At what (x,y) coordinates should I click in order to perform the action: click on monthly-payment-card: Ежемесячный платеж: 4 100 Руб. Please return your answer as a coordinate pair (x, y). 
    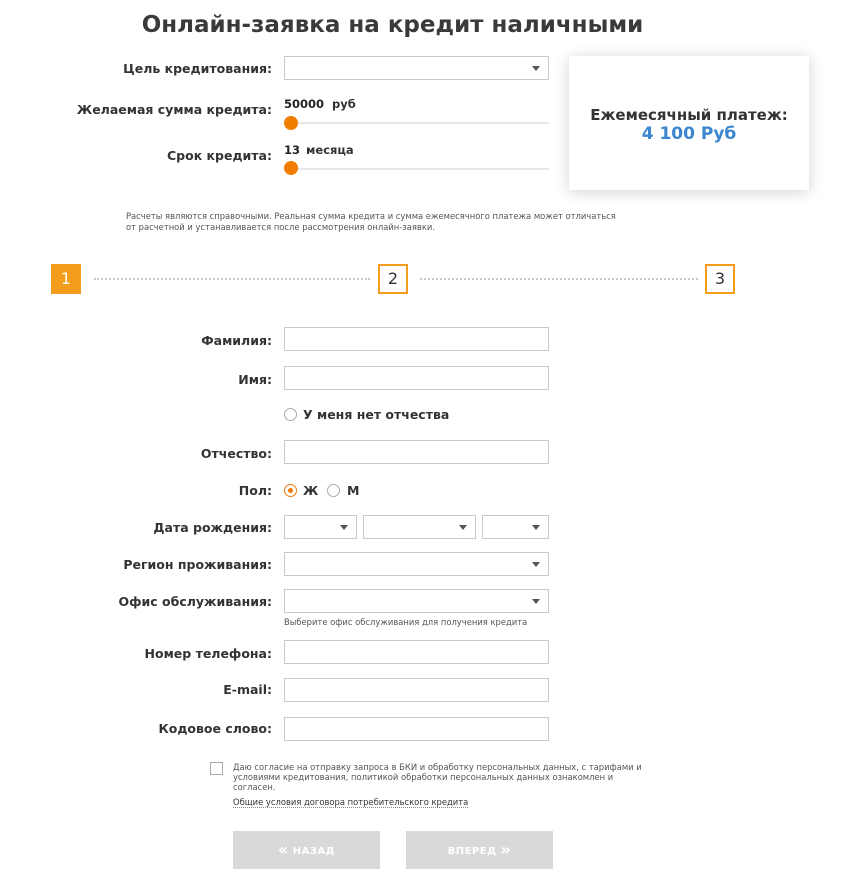
    Looking at the image, I should click on (689, 123).